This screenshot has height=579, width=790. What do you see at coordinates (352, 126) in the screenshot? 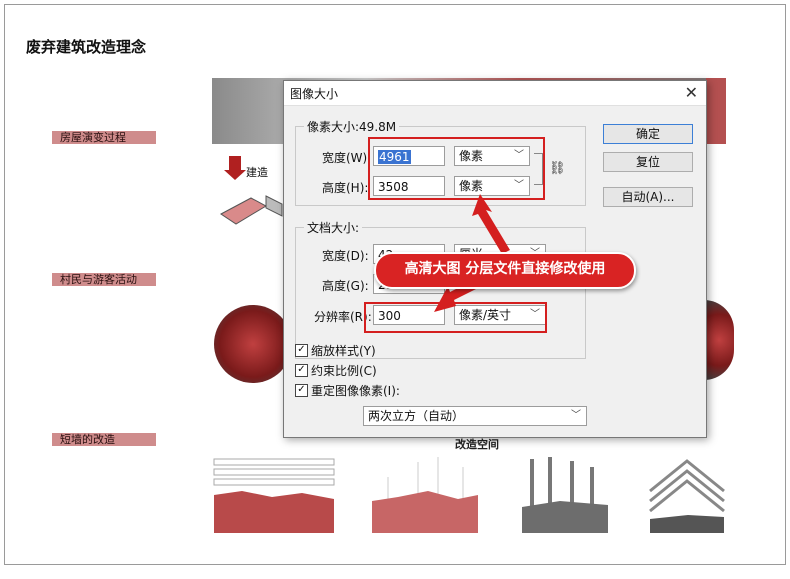
I see `pixel-size-label: 像素大小:49.8M` at bounding box center [352, 126].